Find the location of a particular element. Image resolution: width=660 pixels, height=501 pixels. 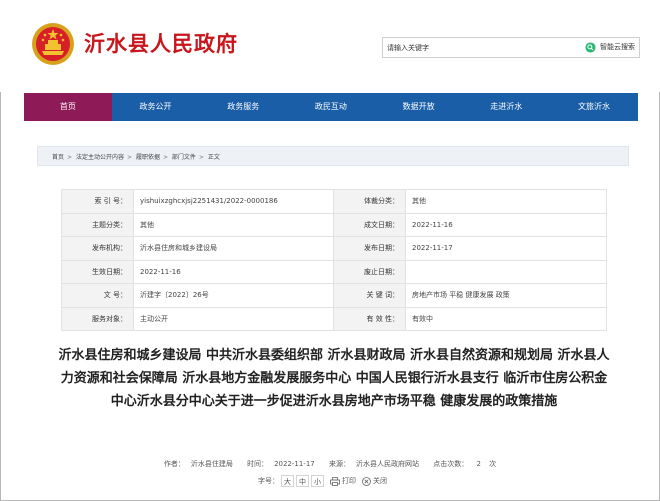

views-label: 点击次数： is located at coordinates (451, 464).